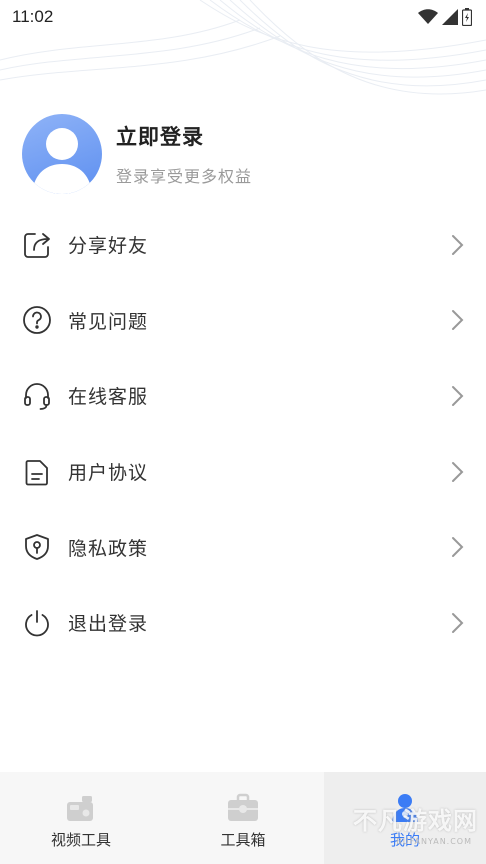  What do you see at coordinates (37, 320) in the screenshot?
I see `question-icon` at bounding box center [37, 320].